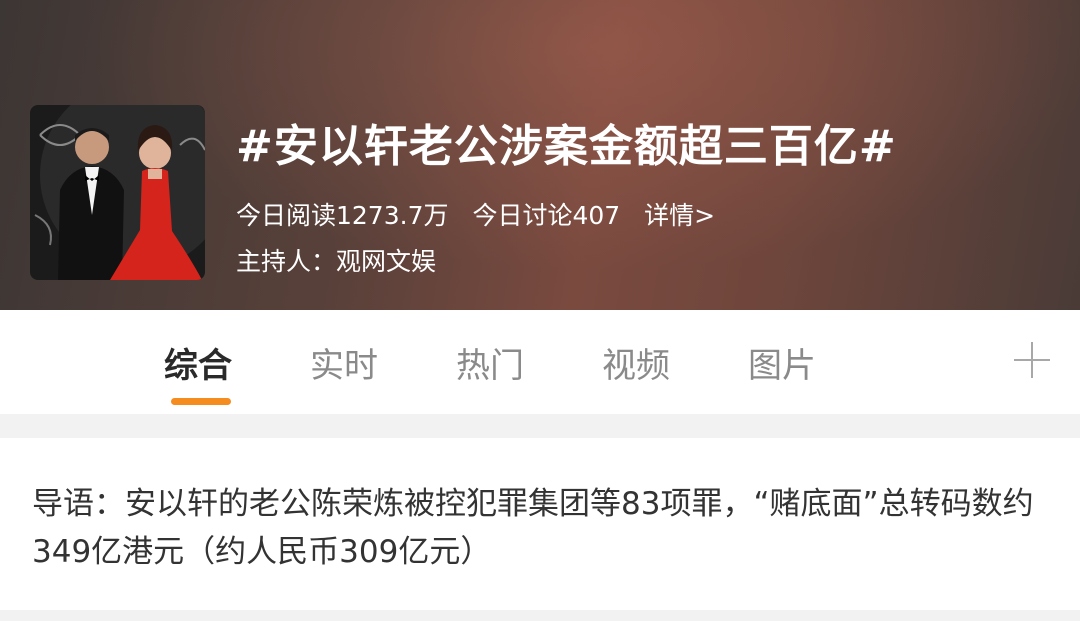 The image size is (1080, 621). I want to click on couple-photo, so click(117, 192).